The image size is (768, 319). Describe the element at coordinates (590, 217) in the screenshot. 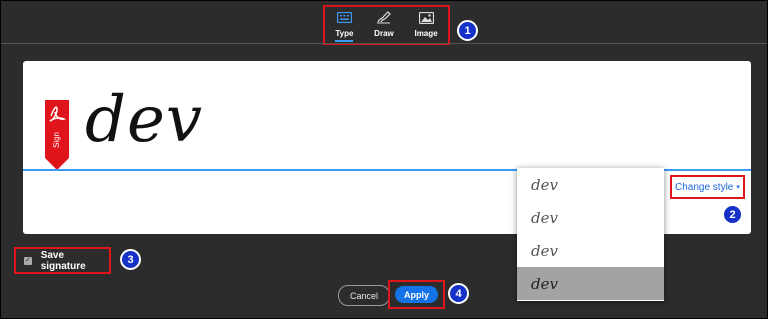

I see `style-option-2: dev` at that location.